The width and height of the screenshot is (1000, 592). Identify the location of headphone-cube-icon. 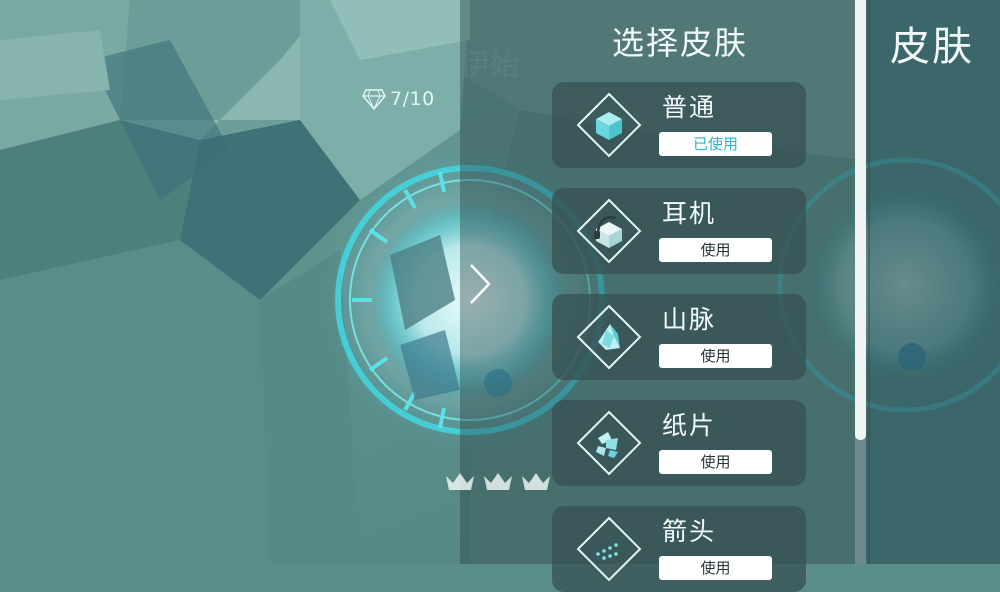
(609, 231).